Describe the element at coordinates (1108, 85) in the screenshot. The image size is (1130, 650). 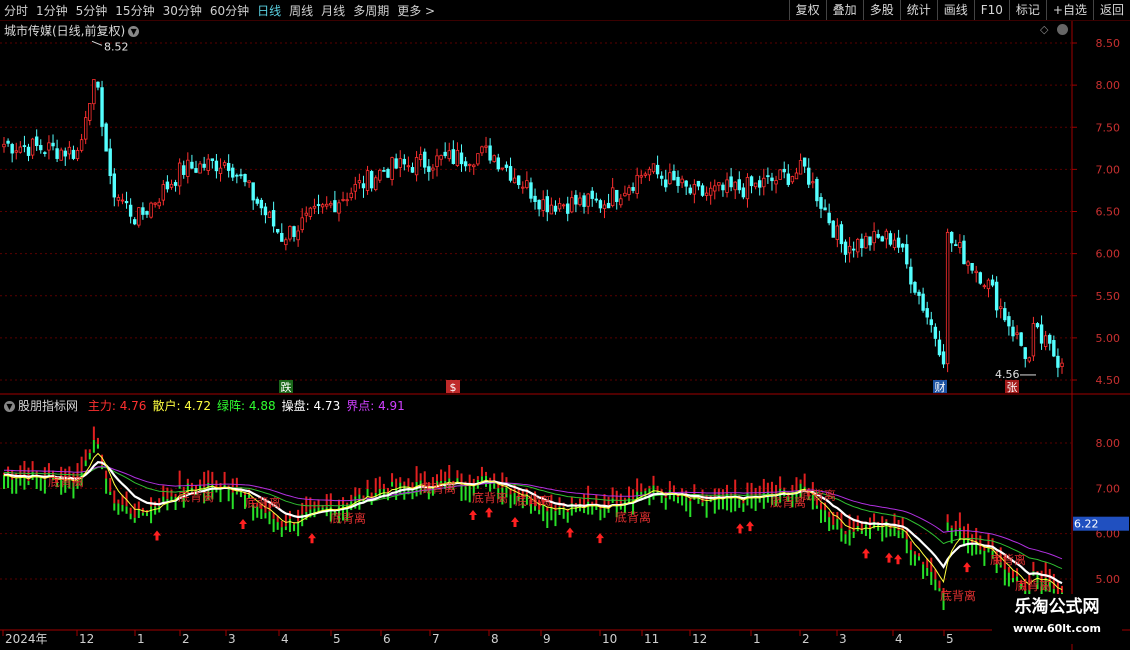
I see `price-tick-label: 8.00` at that location.